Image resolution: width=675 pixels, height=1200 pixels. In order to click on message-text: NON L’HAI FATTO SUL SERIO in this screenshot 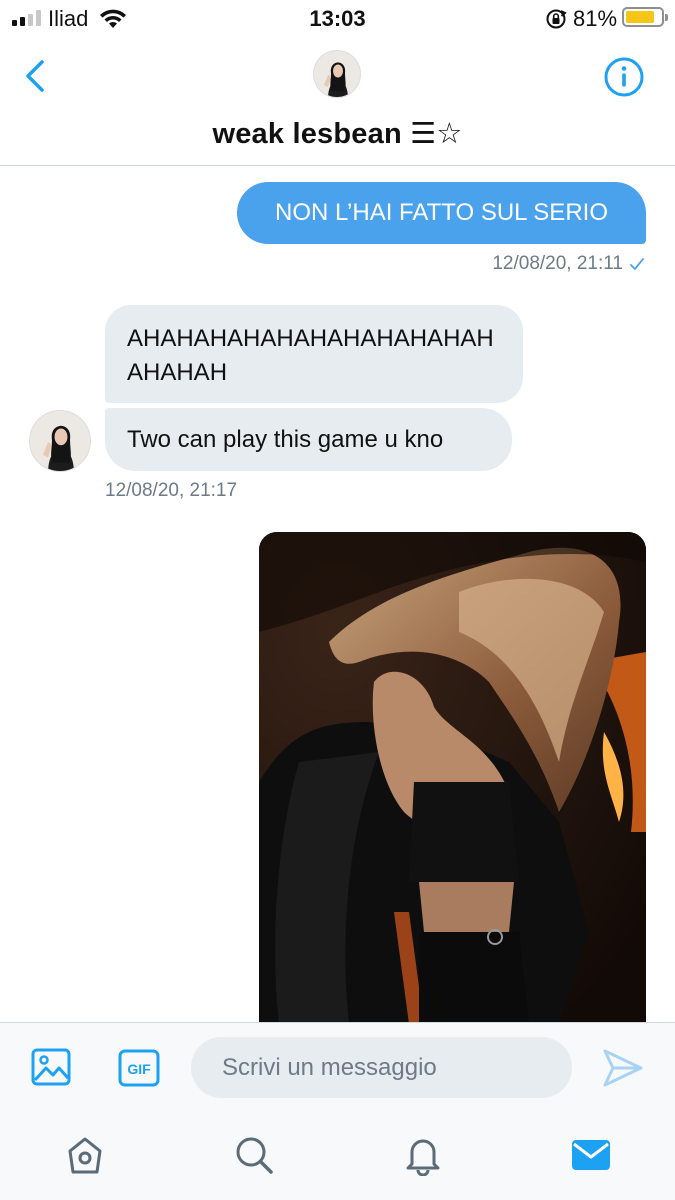, I will do `click(441, 212)`.